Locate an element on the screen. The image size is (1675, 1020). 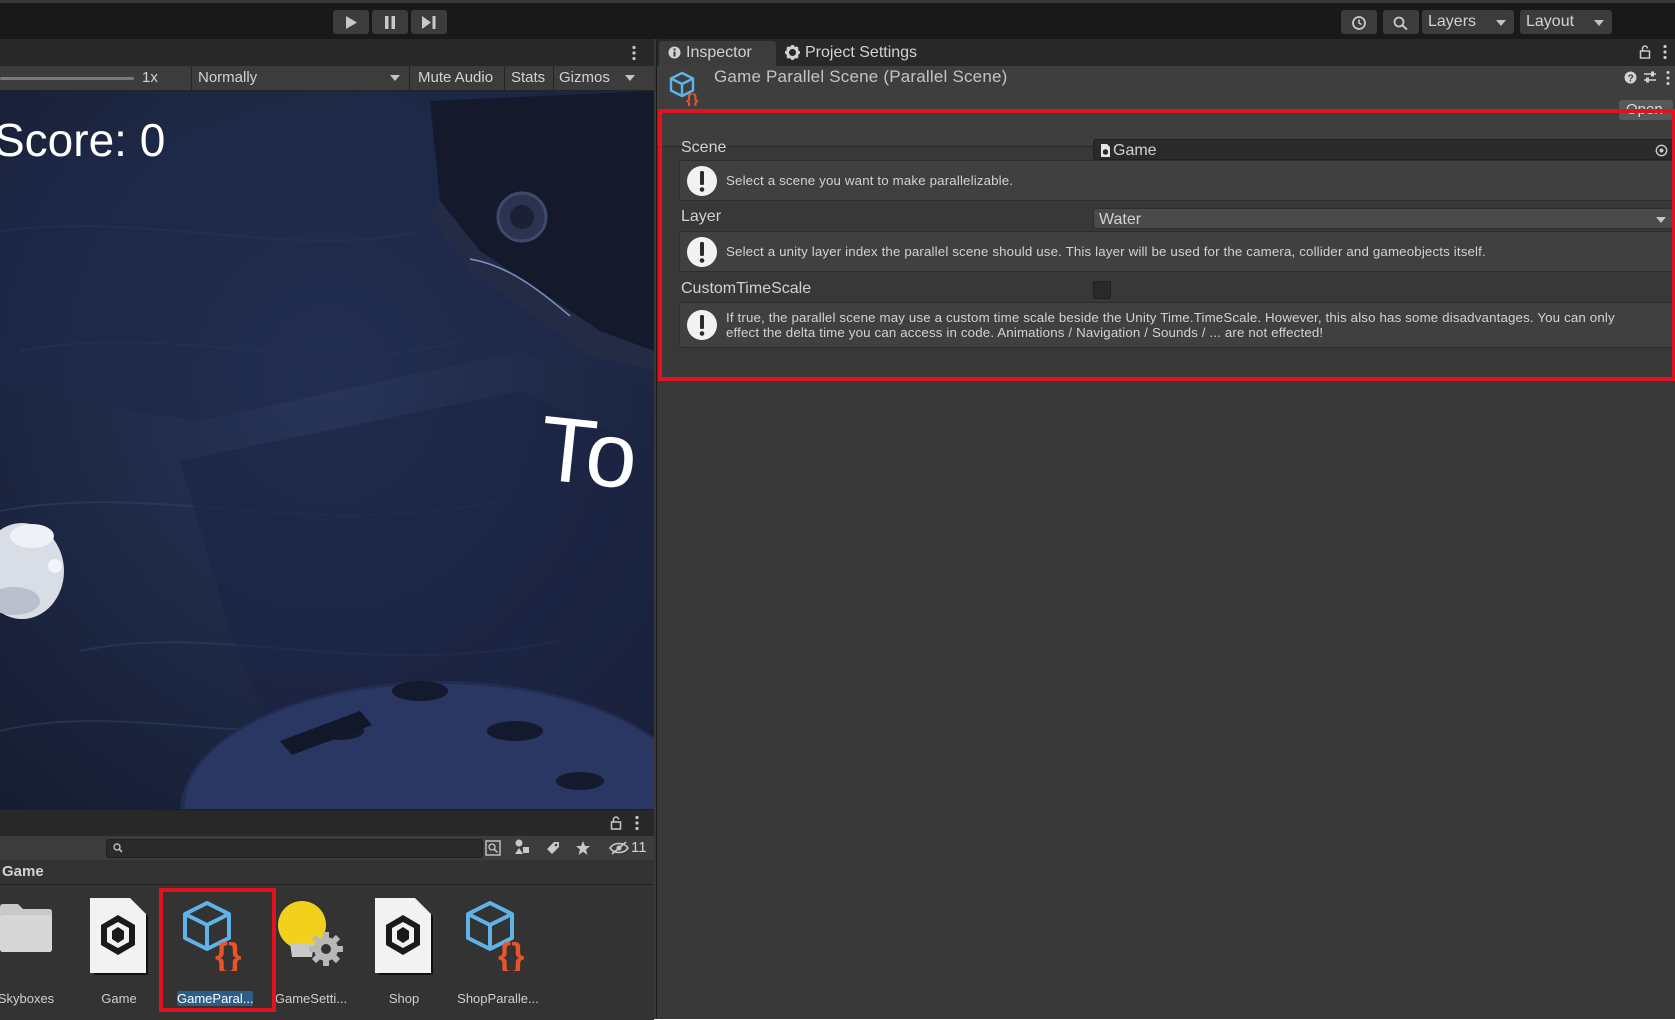
object-picker-icon is located at coordinates (1661, 150).